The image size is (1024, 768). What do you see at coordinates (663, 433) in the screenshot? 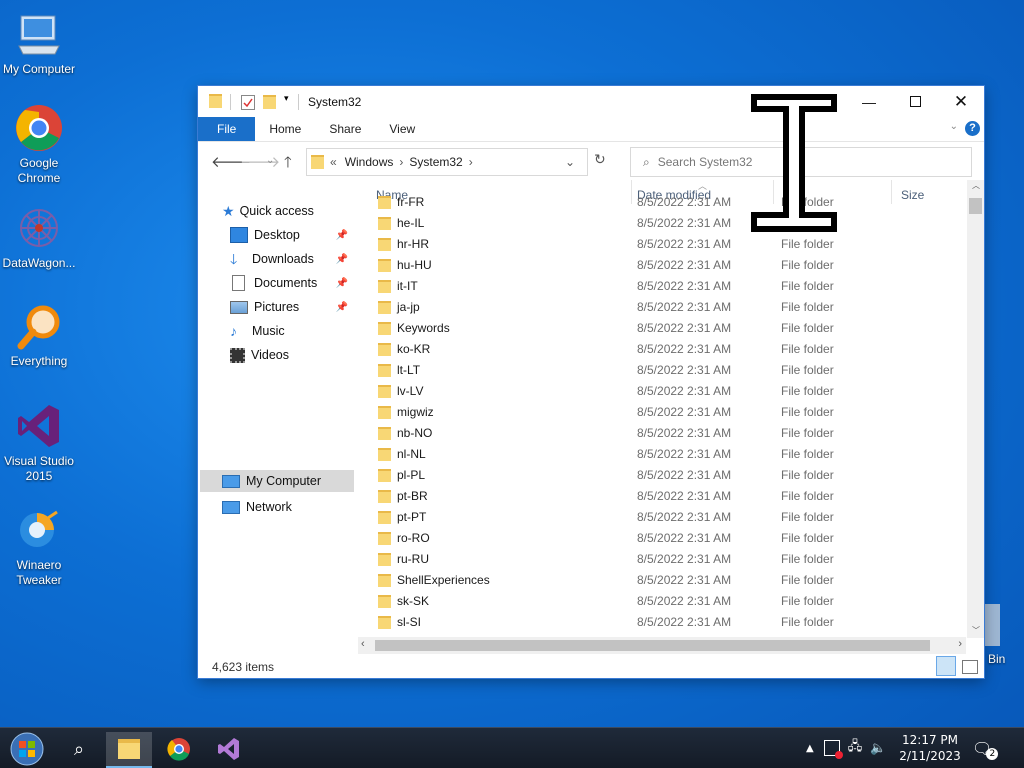
I see `table-row: nb-NO 8/5/2022 2:31 AM File folder` at bounding box center [663, 433].